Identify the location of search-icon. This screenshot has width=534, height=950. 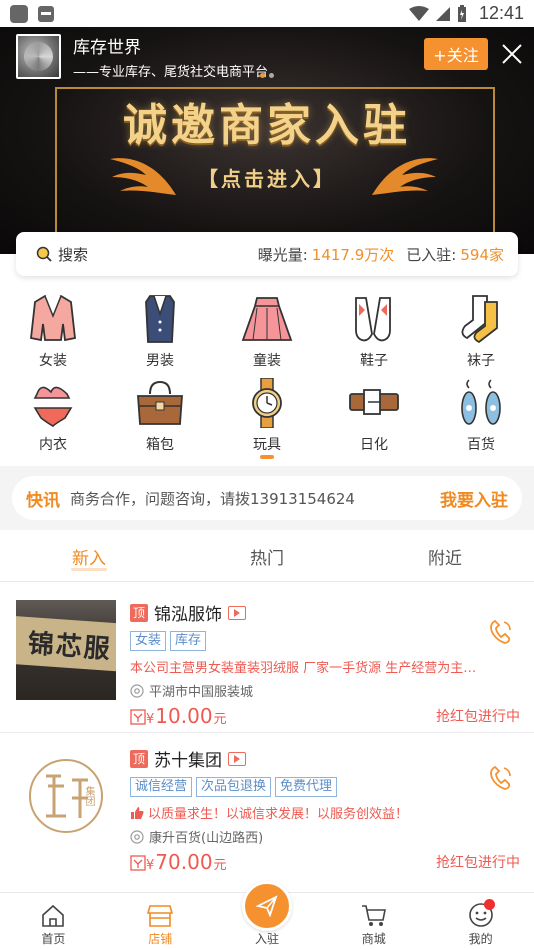
(44, 254).